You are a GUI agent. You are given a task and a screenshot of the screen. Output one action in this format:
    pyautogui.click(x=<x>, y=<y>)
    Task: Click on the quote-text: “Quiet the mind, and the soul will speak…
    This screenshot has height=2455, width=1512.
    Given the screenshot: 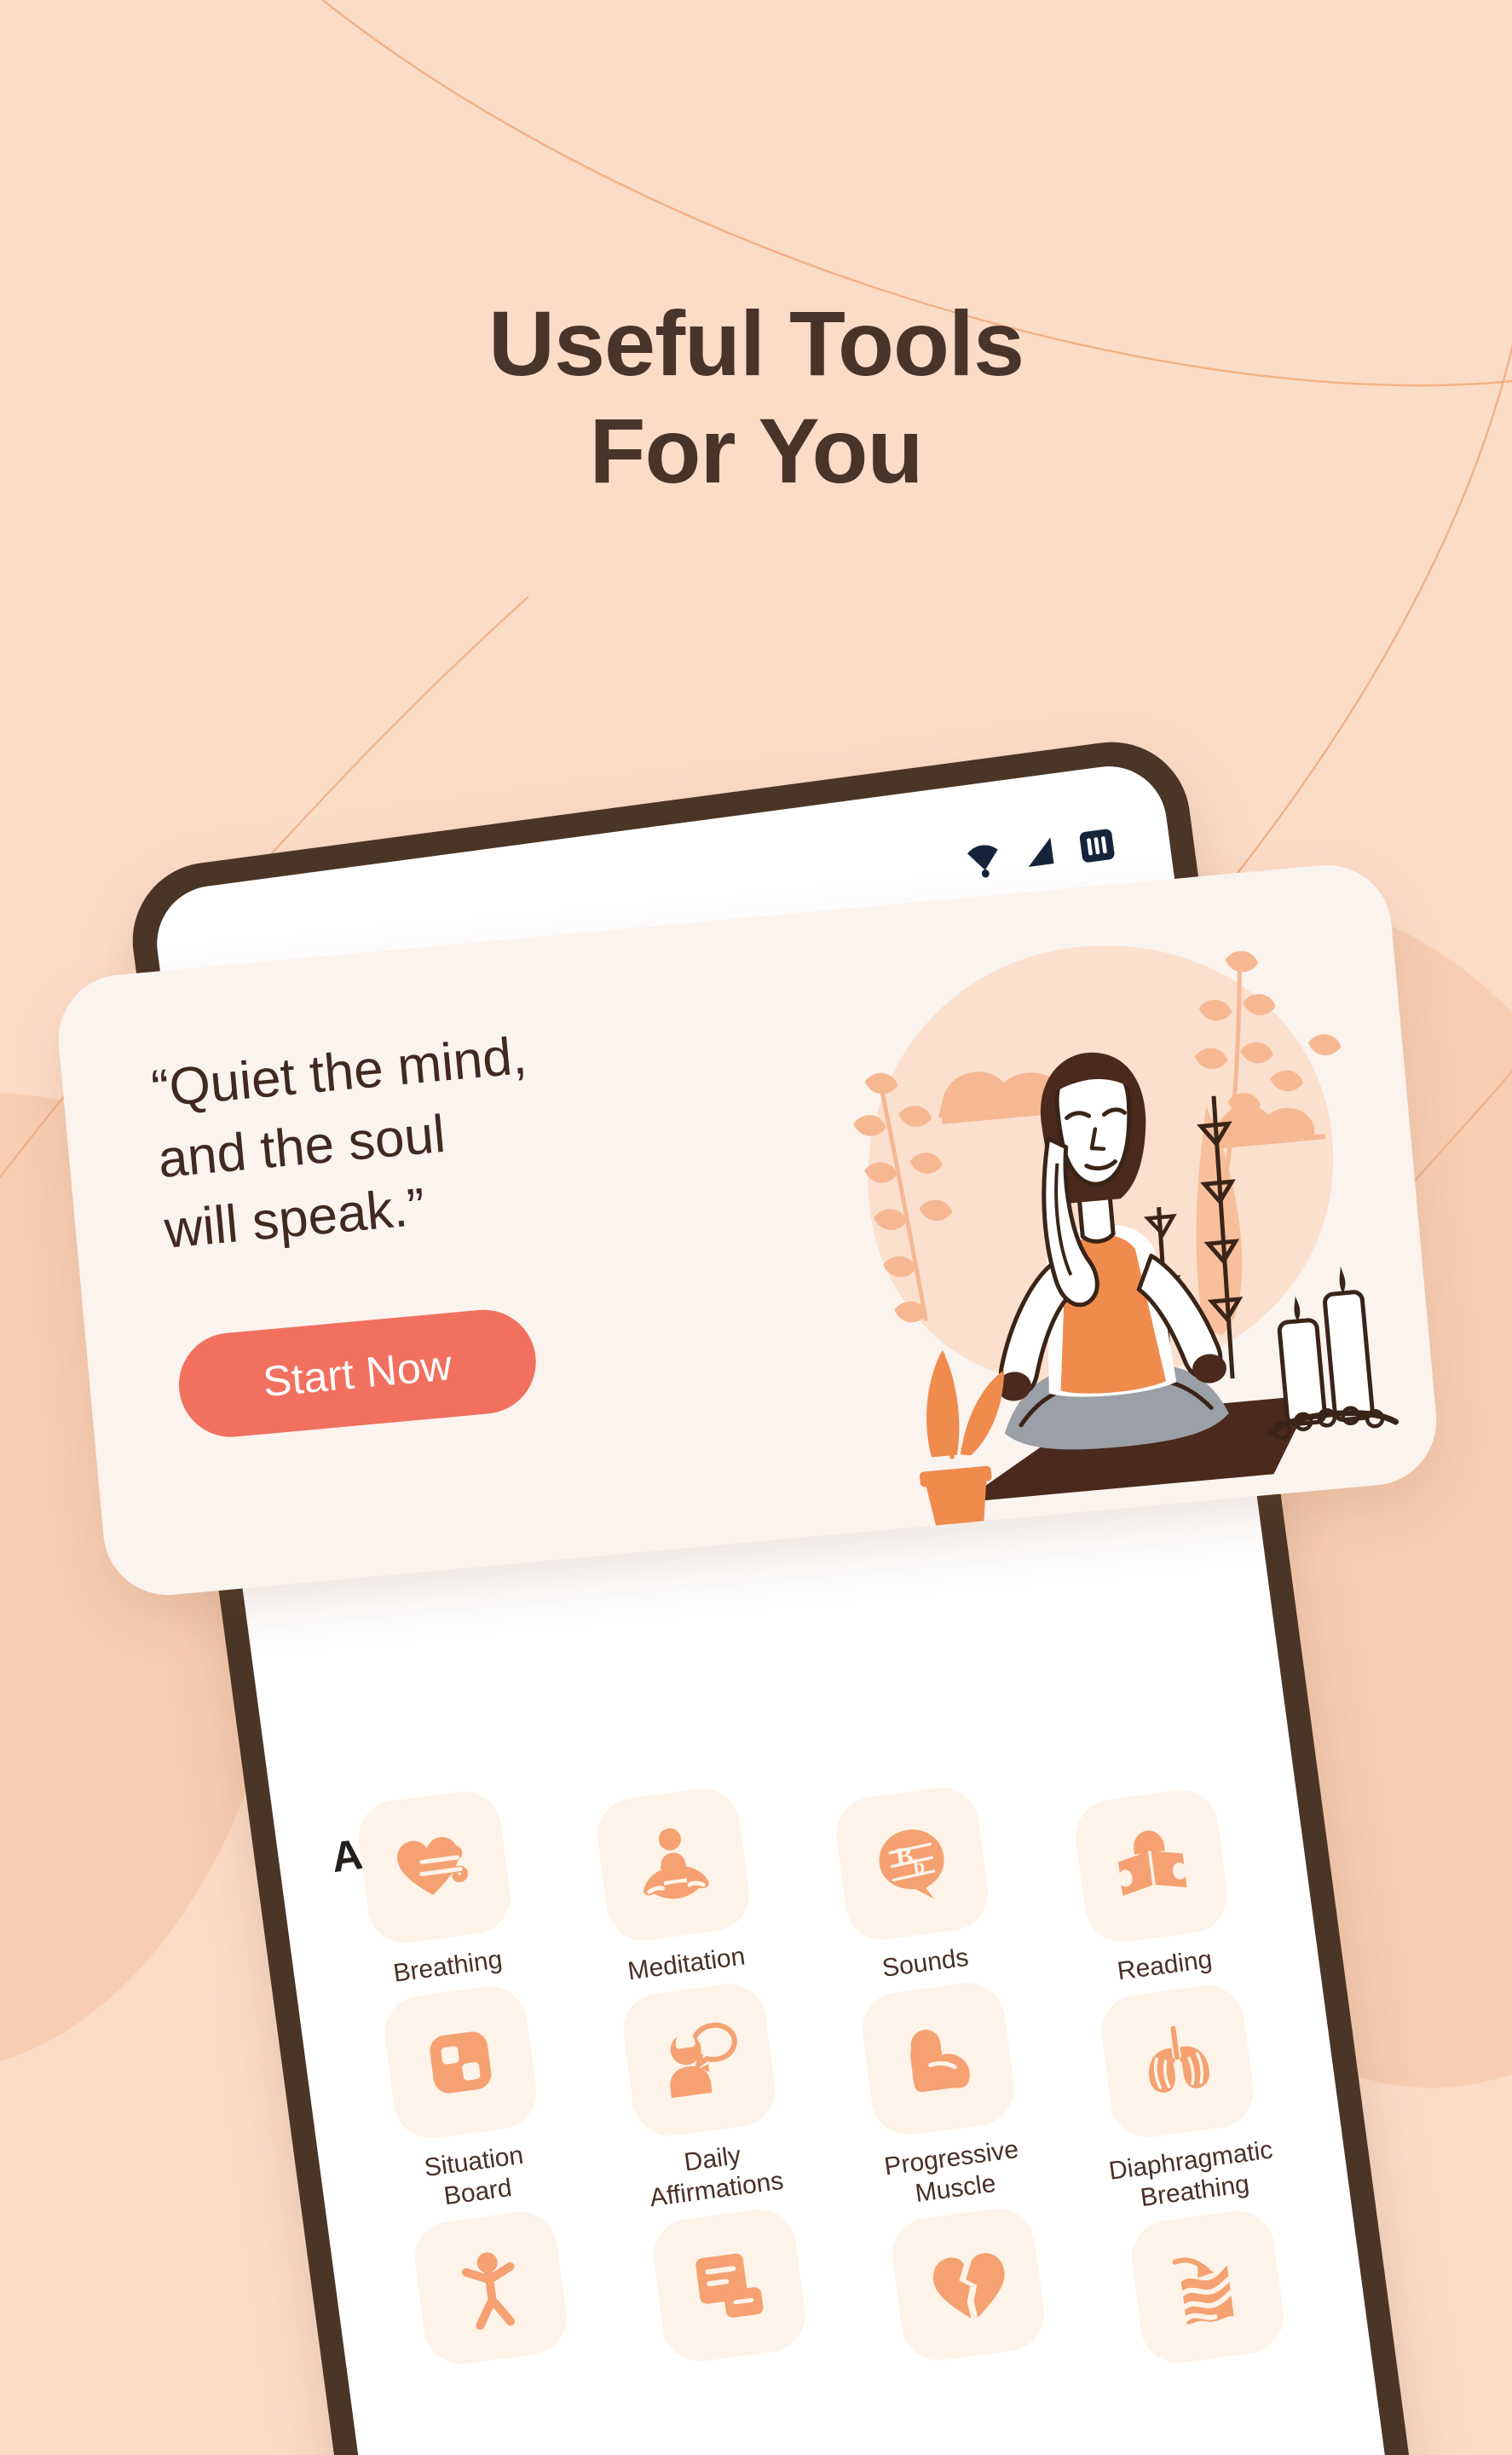 What is the action you would take?
    pyautogui.click(x=339, y=1142)
    